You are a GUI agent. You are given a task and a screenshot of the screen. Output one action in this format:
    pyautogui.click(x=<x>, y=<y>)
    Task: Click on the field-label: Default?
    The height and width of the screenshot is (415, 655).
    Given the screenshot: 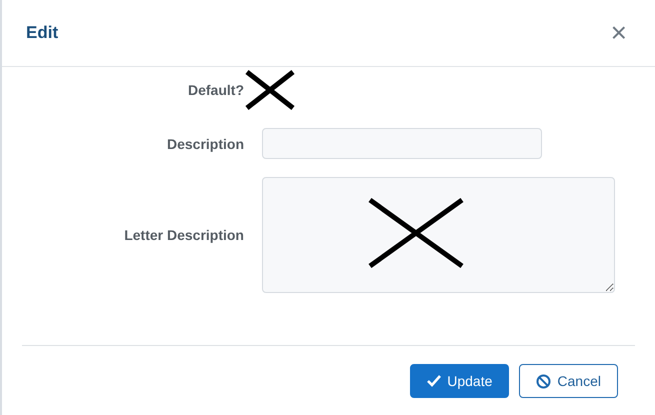 What is the action you would take?
    pyautogui.click(x=215, y=90)
    